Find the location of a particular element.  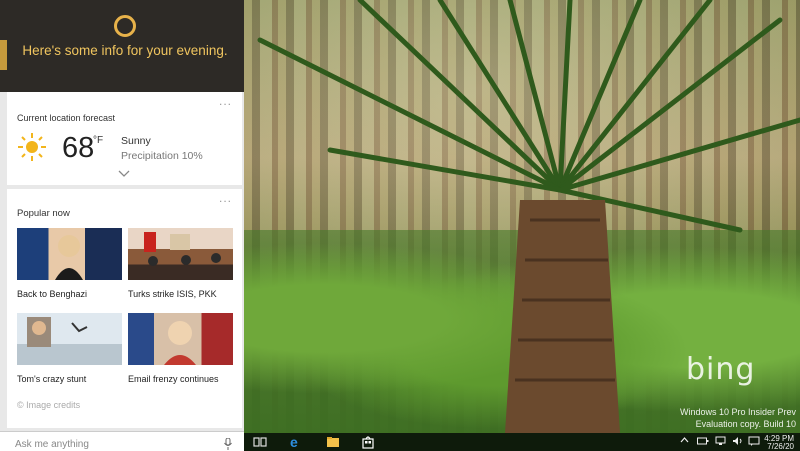

temperature-value: 68 is located at coordinates (78, 148).